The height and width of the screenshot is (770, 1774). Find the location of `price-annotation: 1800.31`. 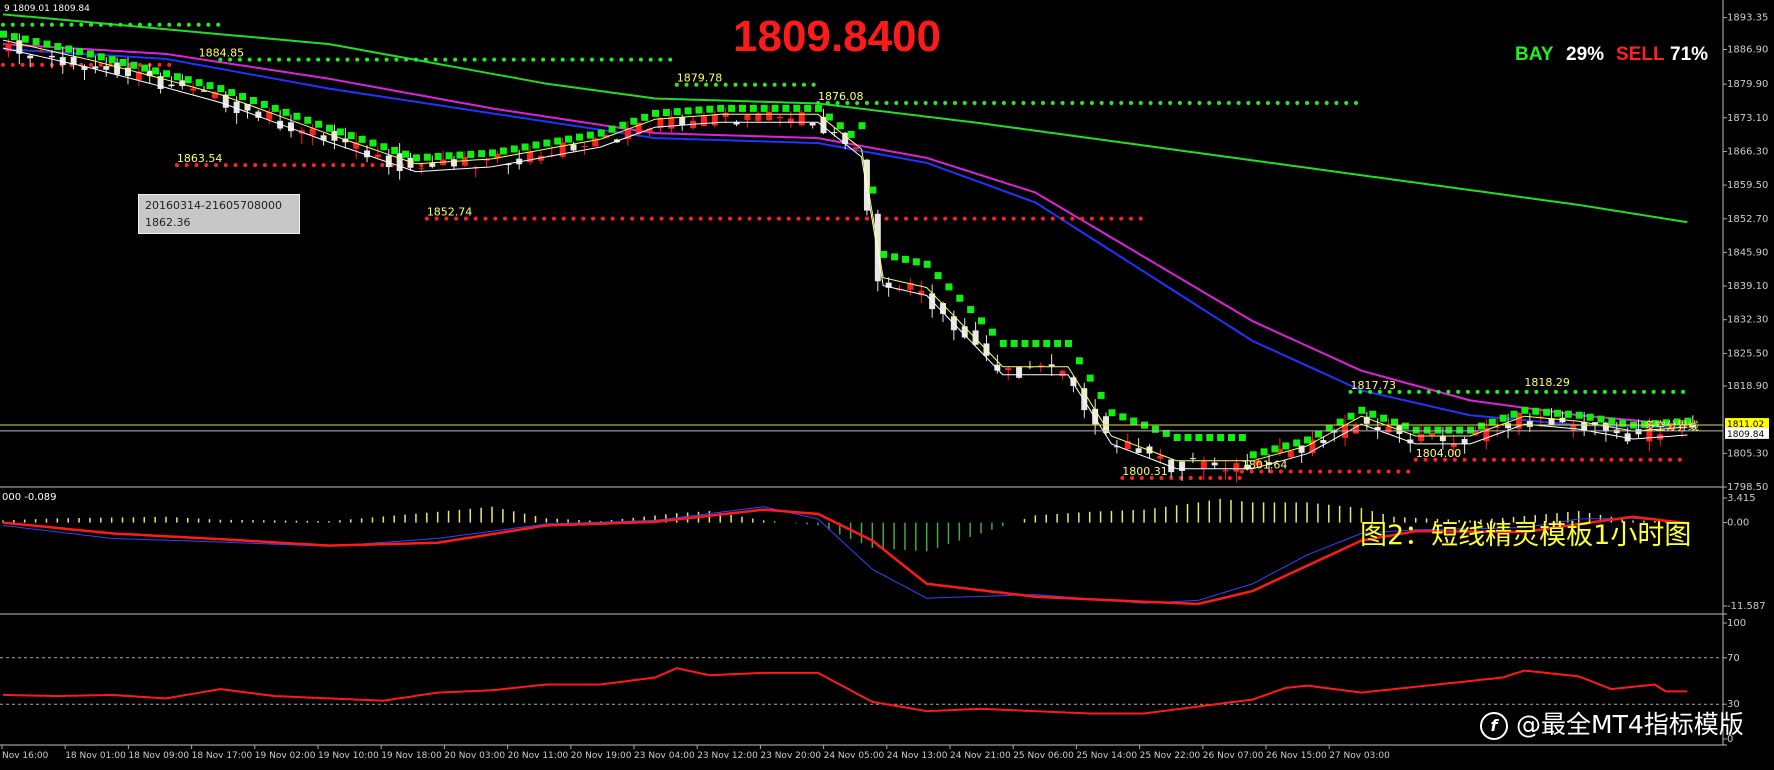

price-annotation: 1800.31 is located at coordinates (1145, 471).